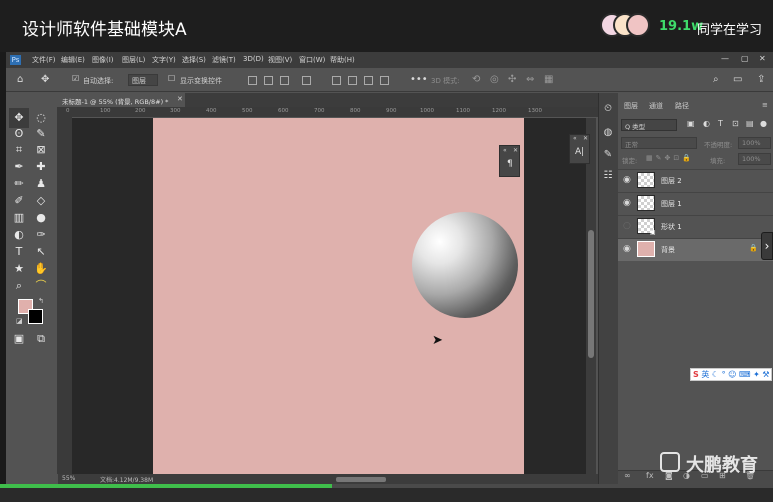 The width and height of the screenshot is (773, 502). I want to click on menu-3d: 3D(D), so click(253, 59).